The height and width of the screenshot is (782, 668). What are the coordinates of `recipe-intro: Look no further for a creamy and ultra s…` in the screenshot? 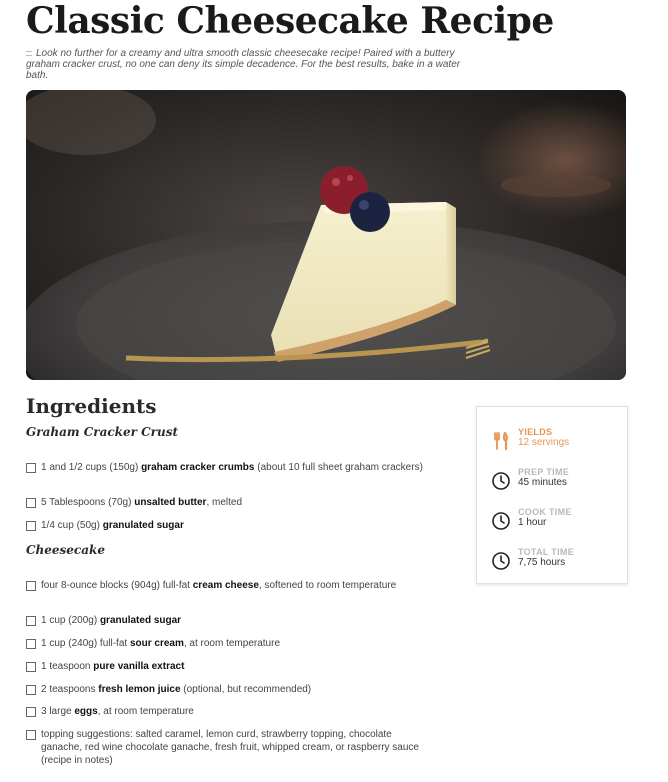 It's located at (251, 64).